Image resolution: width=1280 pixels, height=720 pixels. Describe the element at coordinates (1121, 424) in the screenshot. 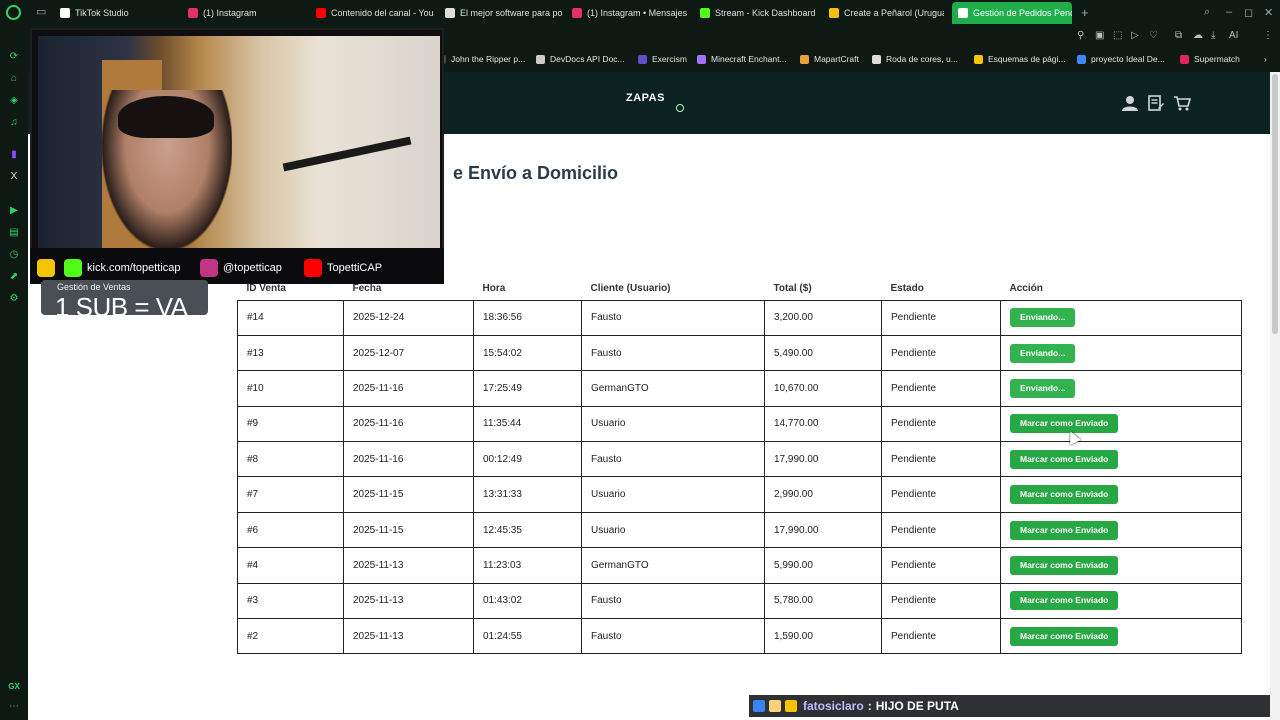

I see `cell-accion: Marcar como Enviado` at that location.